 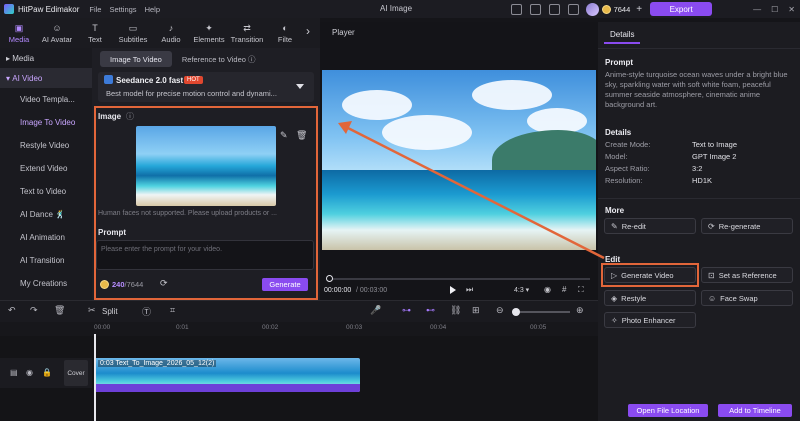 I want to click on nav-ai-video: ▾ AI Video, so click(x=46, y=78).